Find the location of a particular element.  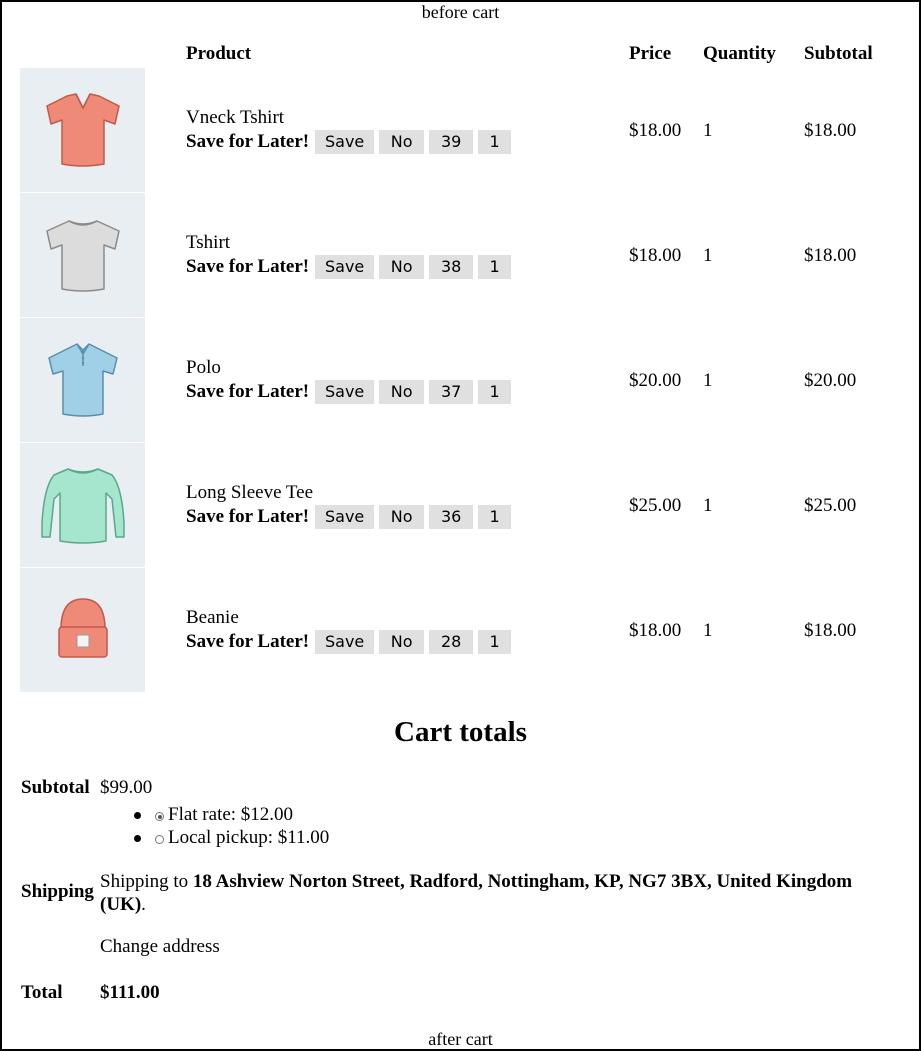

subtotal-header: Subtotal is located at coordinates (838, 53).